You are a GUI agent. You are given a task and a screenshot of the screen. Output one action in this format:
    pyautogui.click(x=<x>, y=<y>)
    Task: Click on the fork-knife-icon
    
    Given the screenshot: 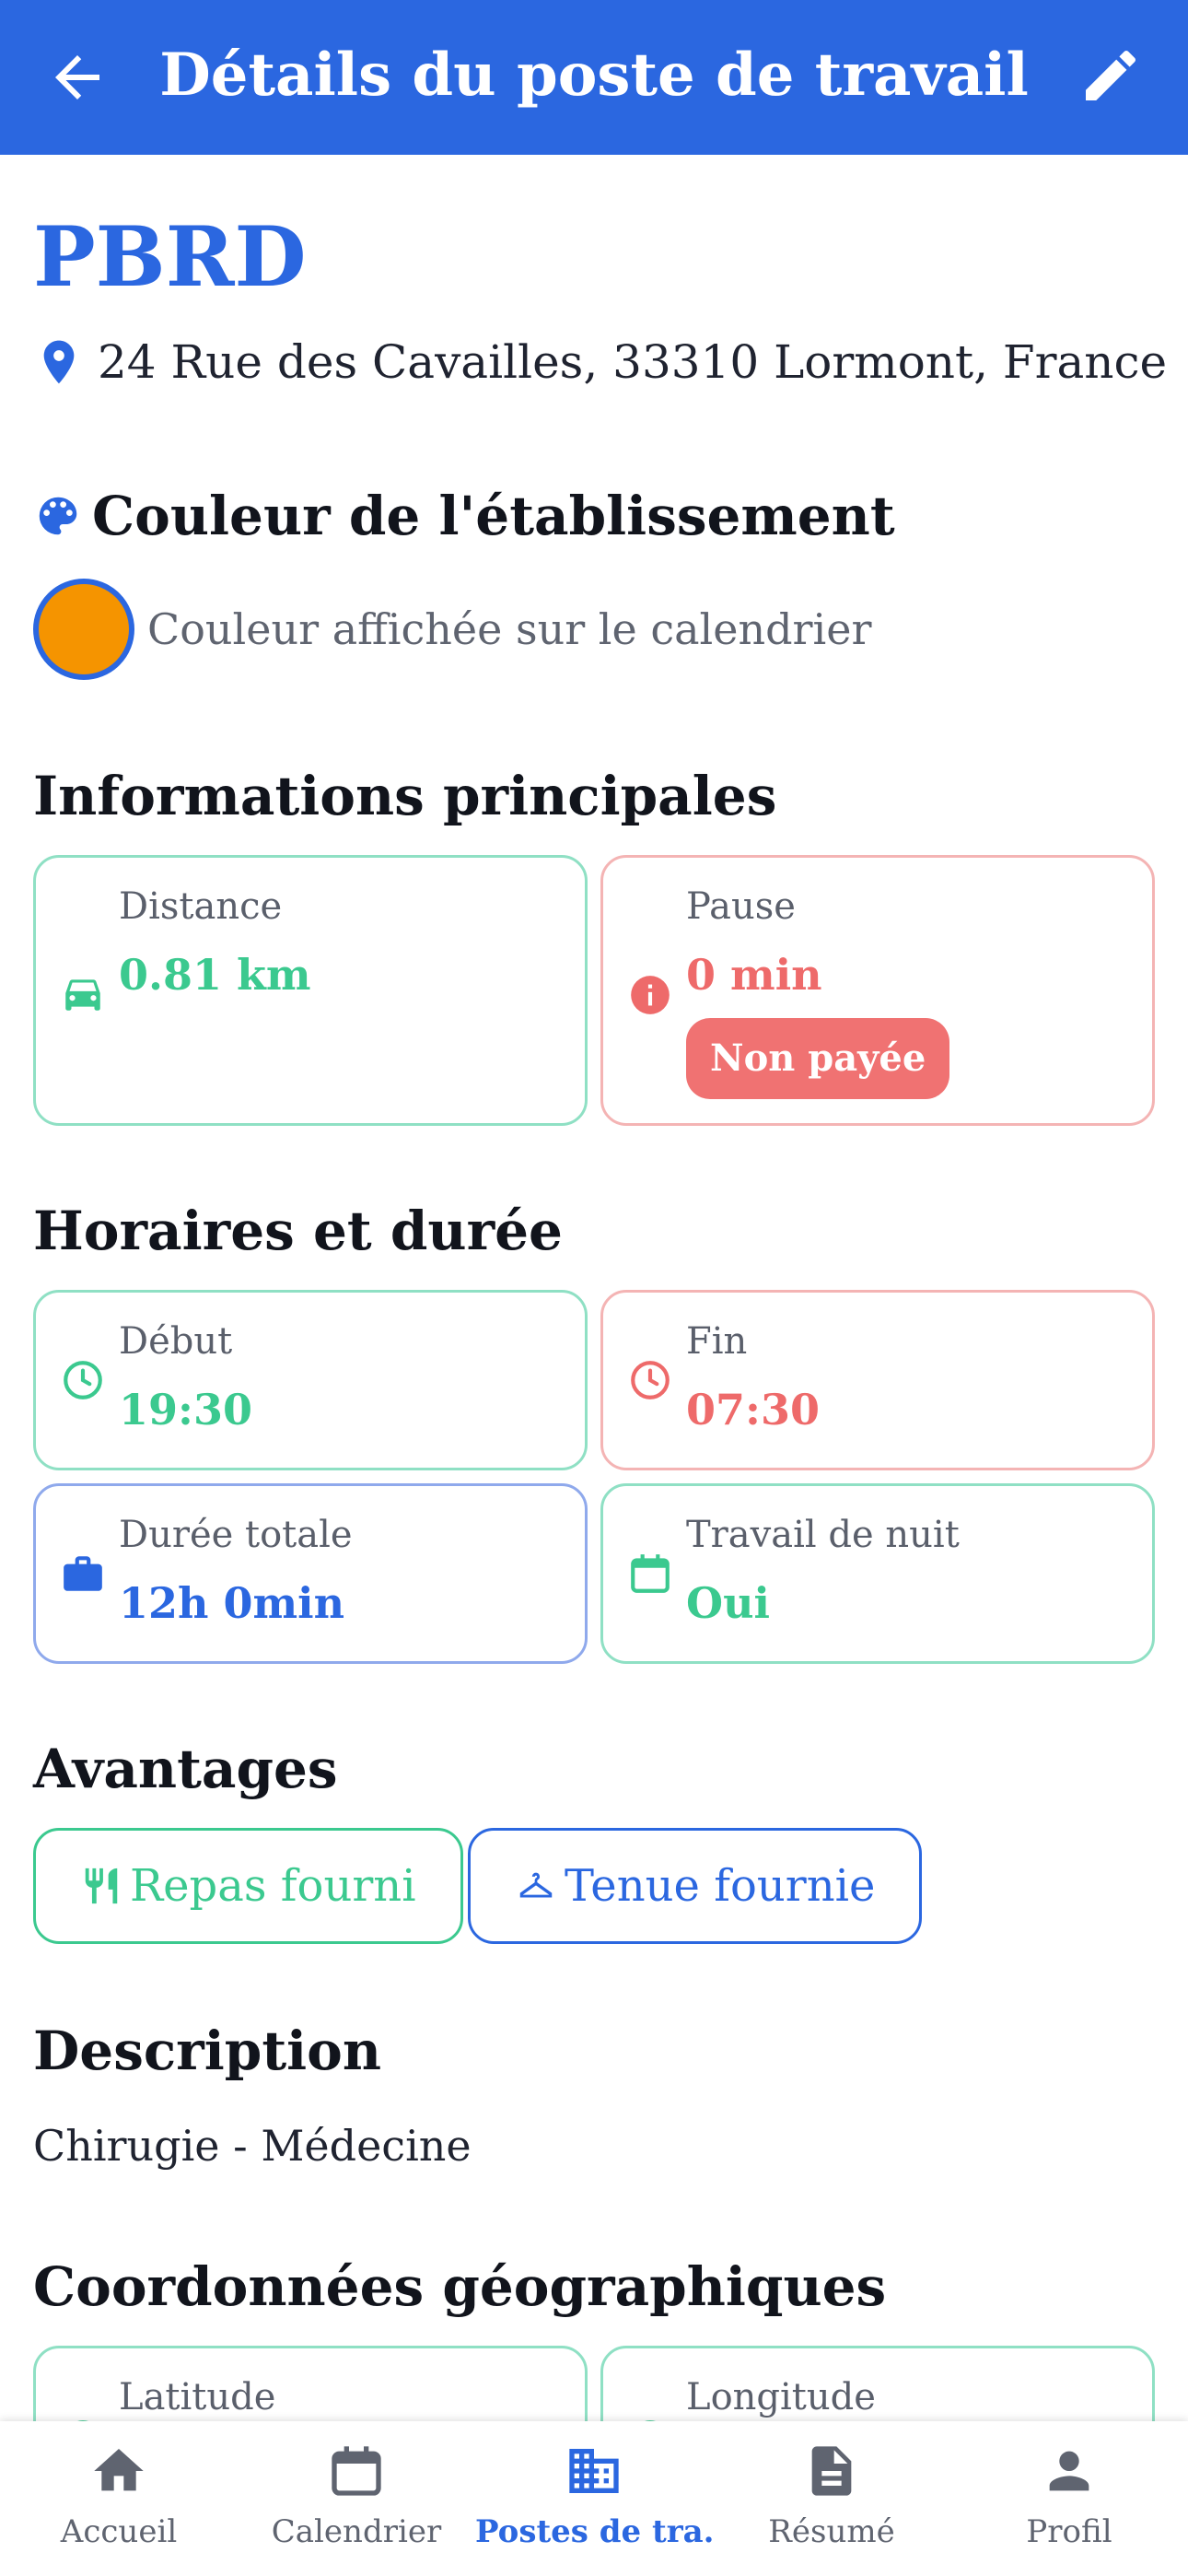 What is the action you would take?
    pyautogui.click(x=101, y=1886)
    